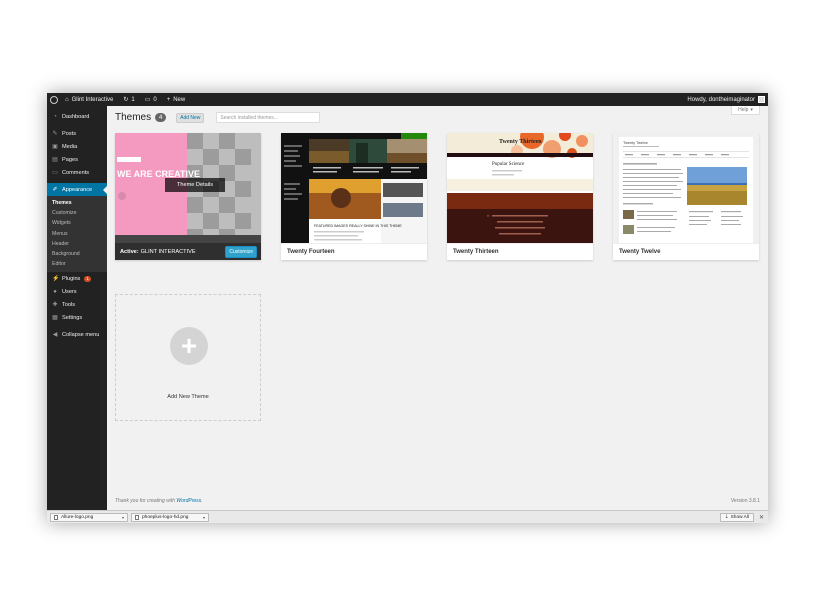  I want to click on help-tab: Help ▾, so click(745, 110).